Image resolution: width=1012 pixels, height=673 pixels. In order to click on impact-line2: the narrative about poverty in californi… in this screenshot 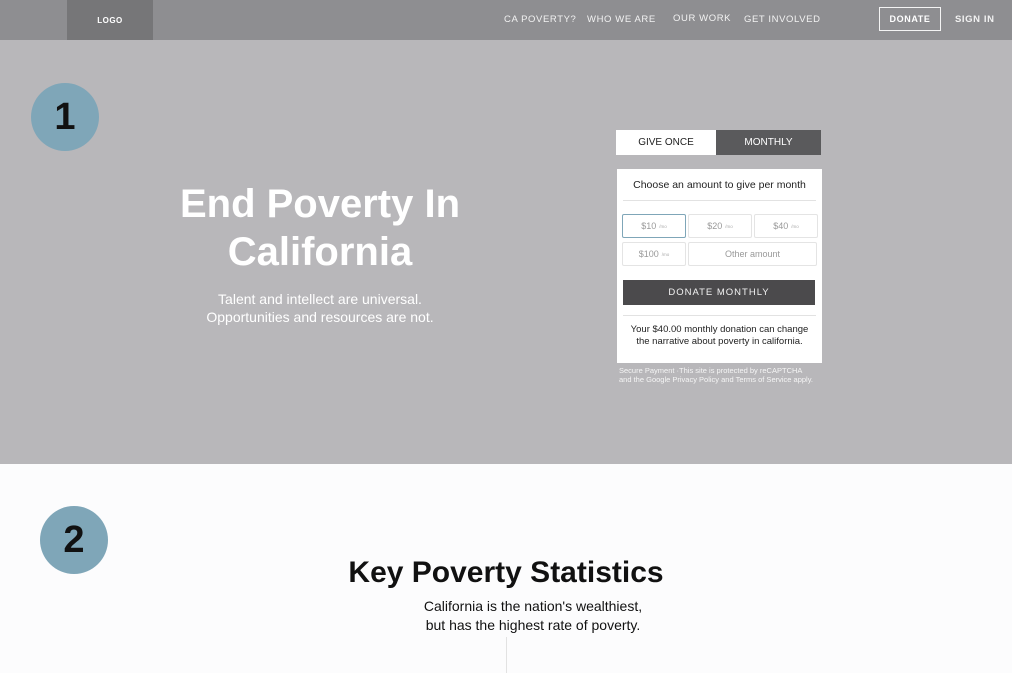, I will do `click(719, 341)`.